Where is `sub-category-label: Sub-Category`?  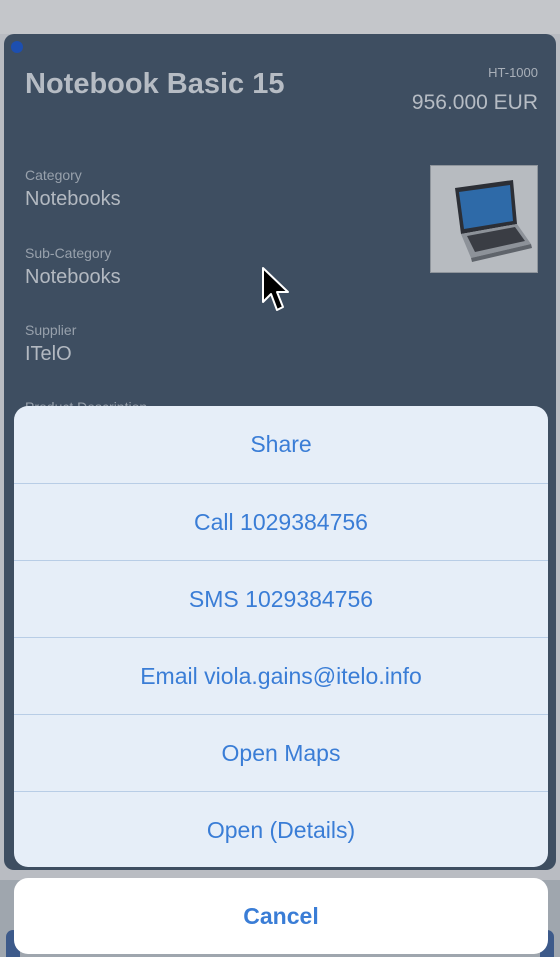
sub-category-label: Sub-Category is located at coordinates (68, 253).